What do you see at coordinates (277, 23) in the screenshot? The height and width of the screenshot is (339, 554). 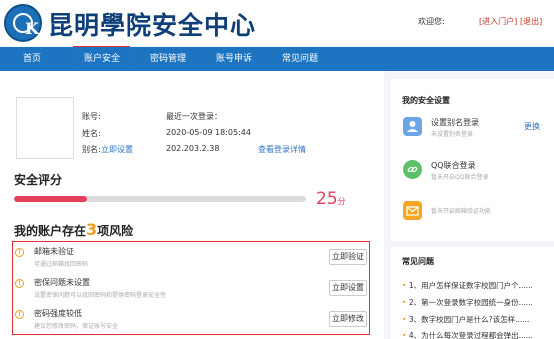 I see `header: K 昆明學院安全中心 欢迎您: [进入门户] [退出]` at bounding box center [277, 23].